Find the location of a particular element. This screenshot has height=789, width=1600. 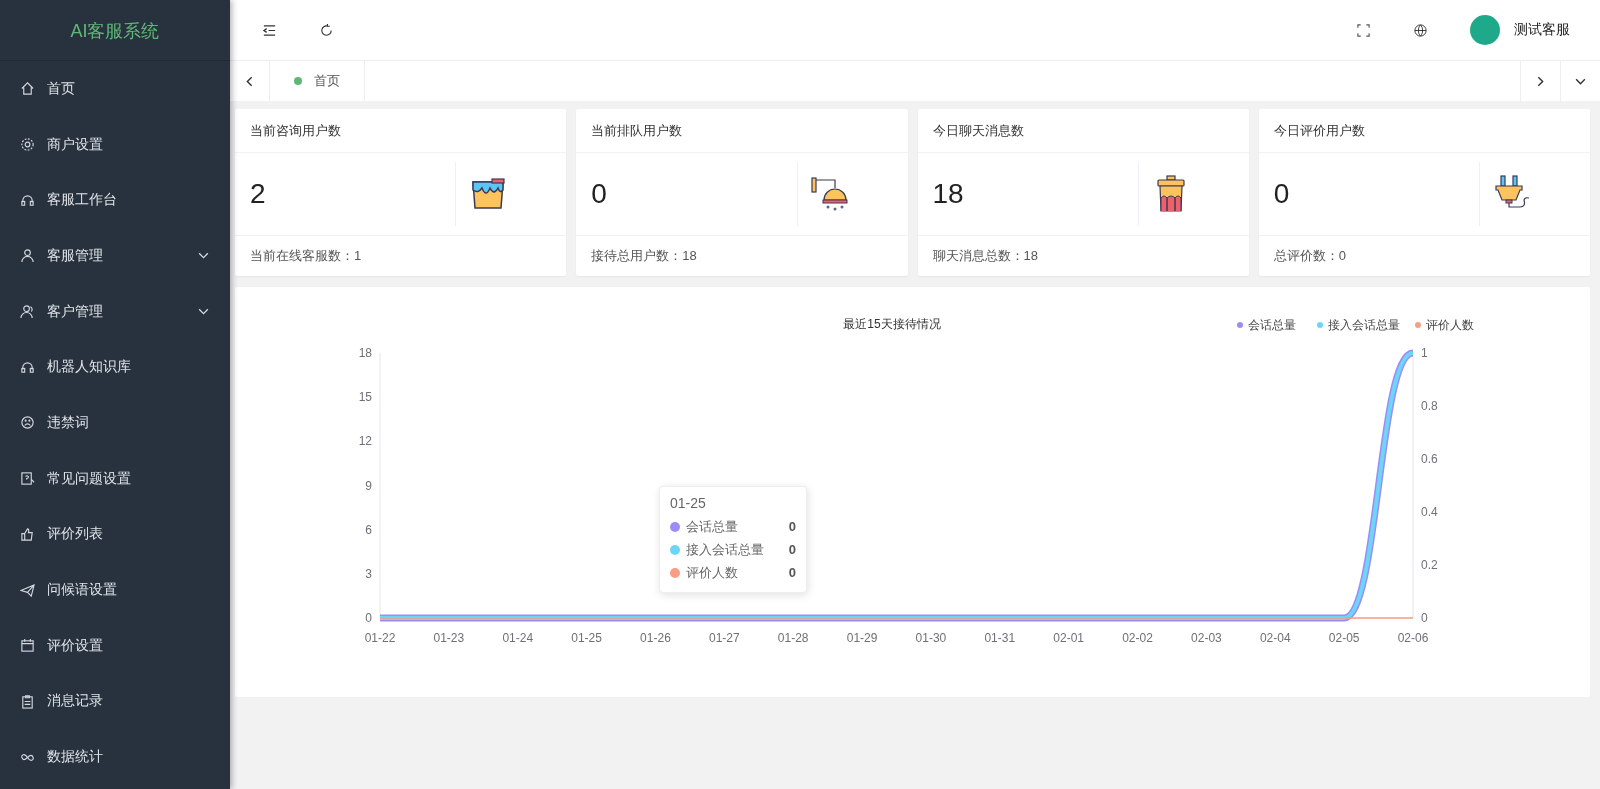

x-tick-label: 01-31 is located at coordinates (1000, 638).